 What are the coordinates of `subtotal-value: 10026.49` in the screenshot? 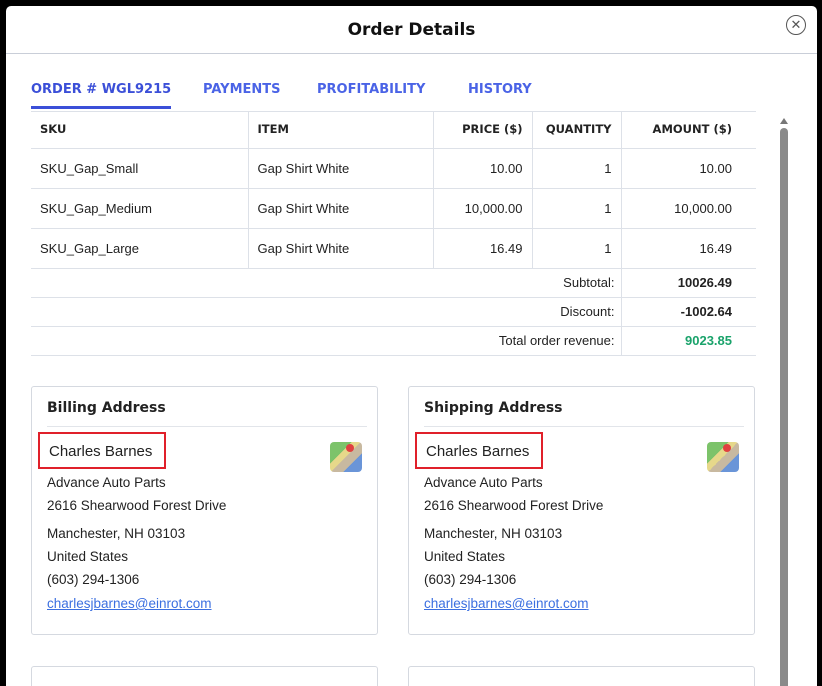 It's located at (688, 282).